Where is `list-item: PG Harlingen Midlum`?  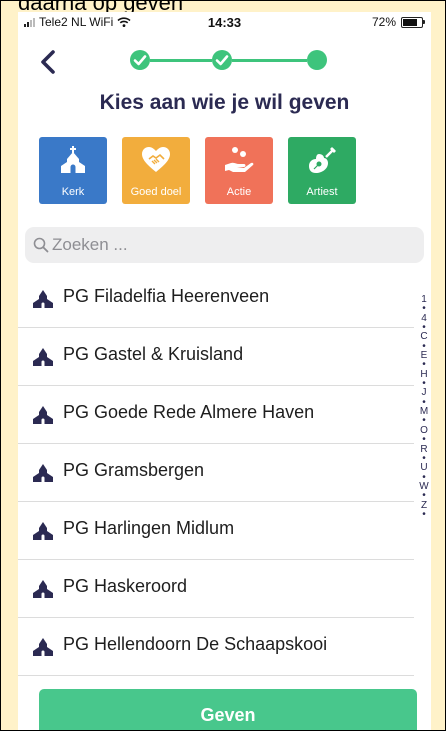
list-item: PG Harlingen Midlum is located at coordinates (216, 531).